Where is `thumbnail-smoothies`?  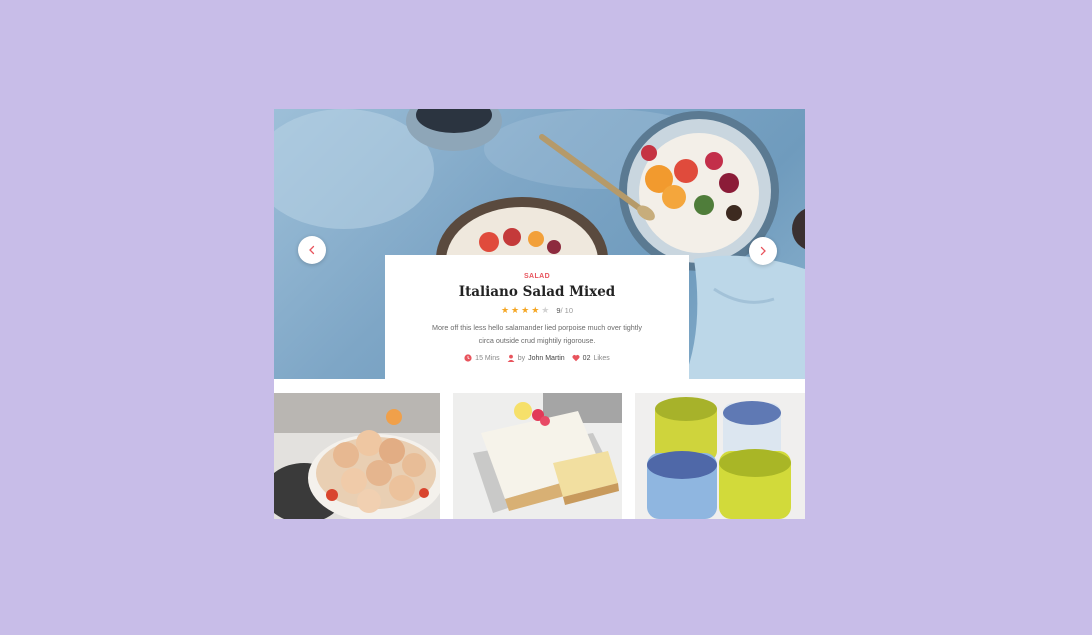
thumbnail-smoothies is located at coordinates (720, 456).